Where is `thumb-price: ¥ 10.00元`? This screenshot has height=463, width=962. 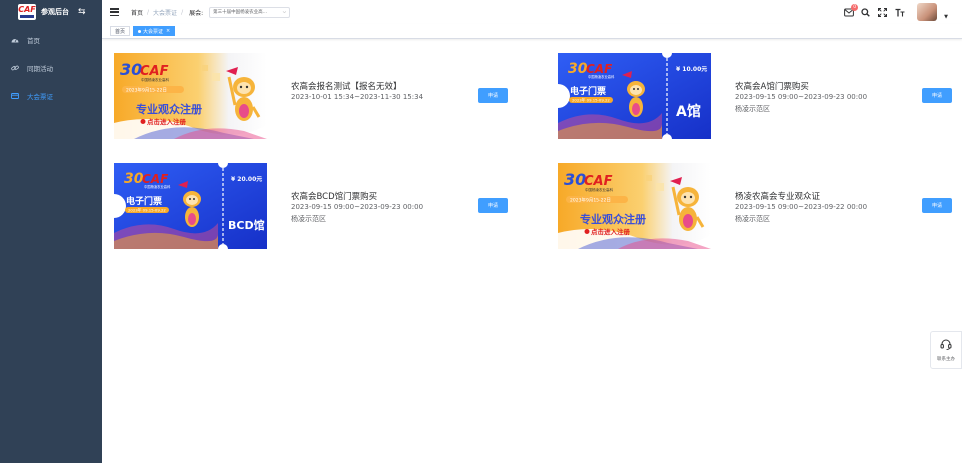 thumb-price: ¥ 10.00元 is located at coordinates (691, 69).